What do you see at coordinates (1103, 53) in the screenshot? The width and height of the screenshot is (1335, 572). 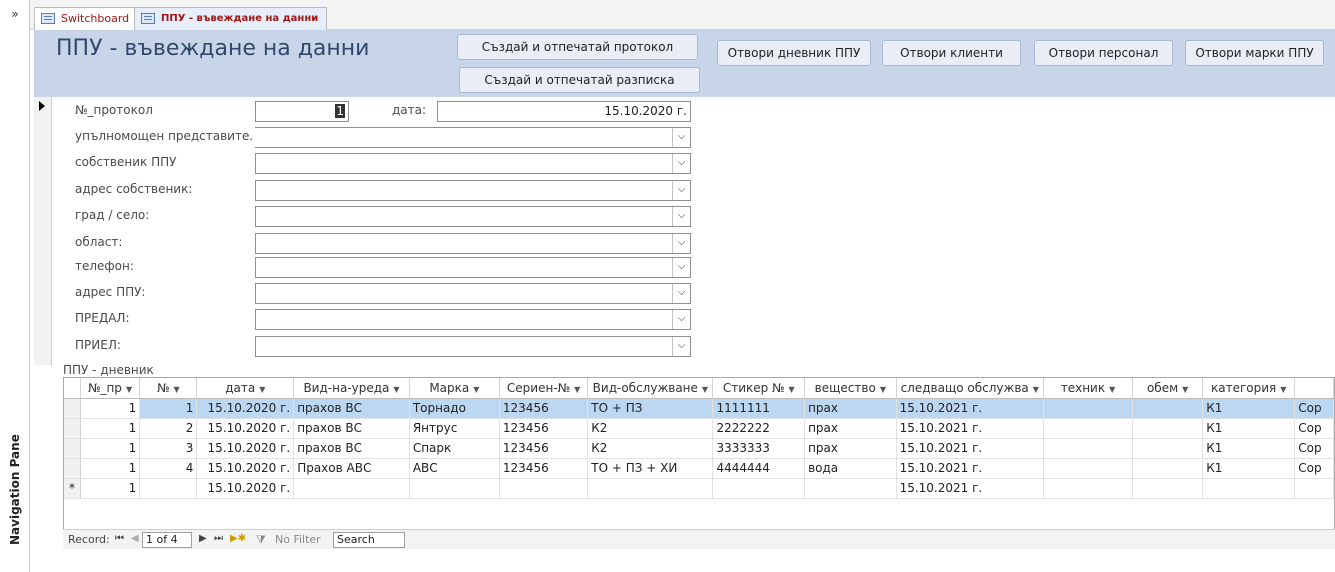 I see `open-staff-button: Отвори персонал` at bounding box center [1103, 53].